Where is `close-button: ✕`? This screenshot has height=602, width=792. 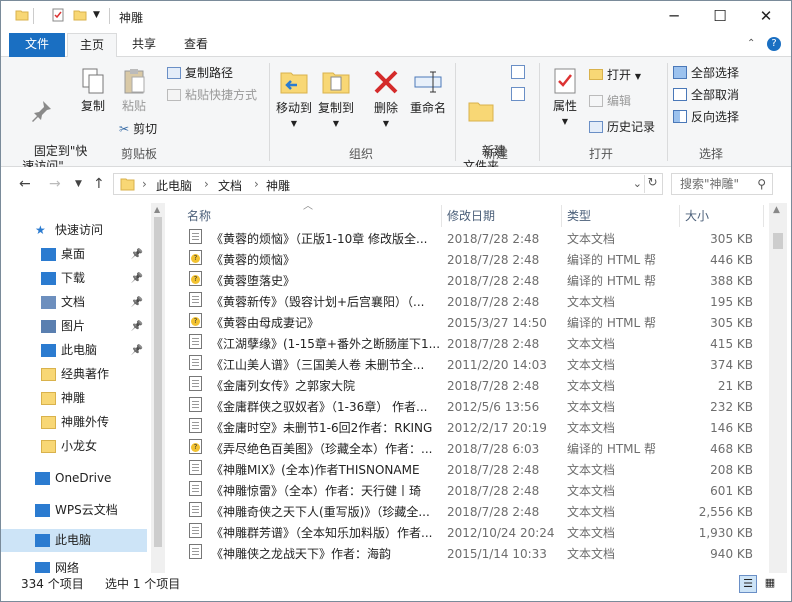 close-button: ✕ is located at coordinates (766, 17).